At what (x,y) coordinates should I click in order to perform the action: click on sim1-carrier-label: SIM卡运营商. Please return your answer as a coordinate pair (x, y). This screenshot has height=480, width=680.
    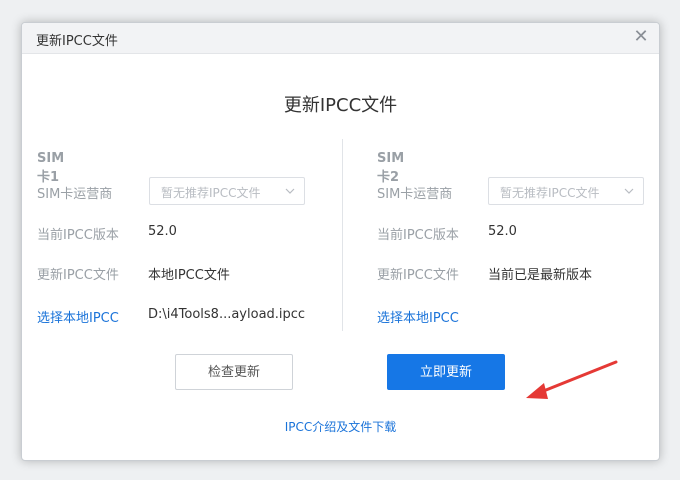
    Looking at the image, I should click on (75, 194).